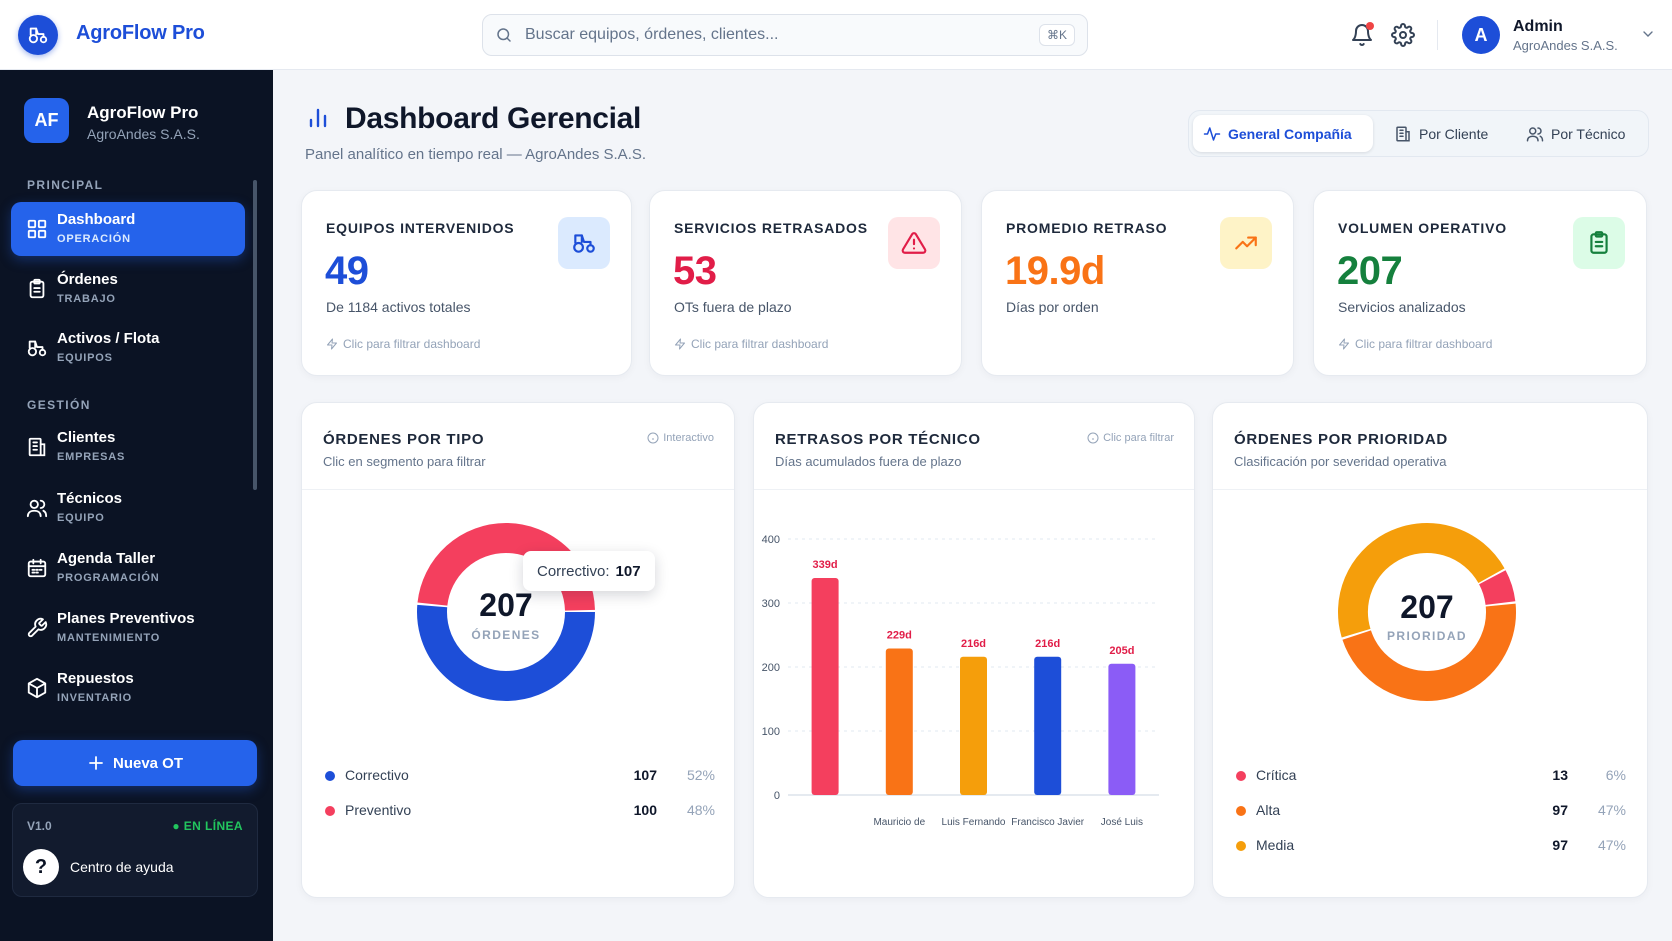 The image size is (1672, 941). What do you see at coordinates (128, 229) in the screenshot?
I see `sidebar-item-dashboard: Dashboard OPERACIÓN` at bounding box center [128, 229].